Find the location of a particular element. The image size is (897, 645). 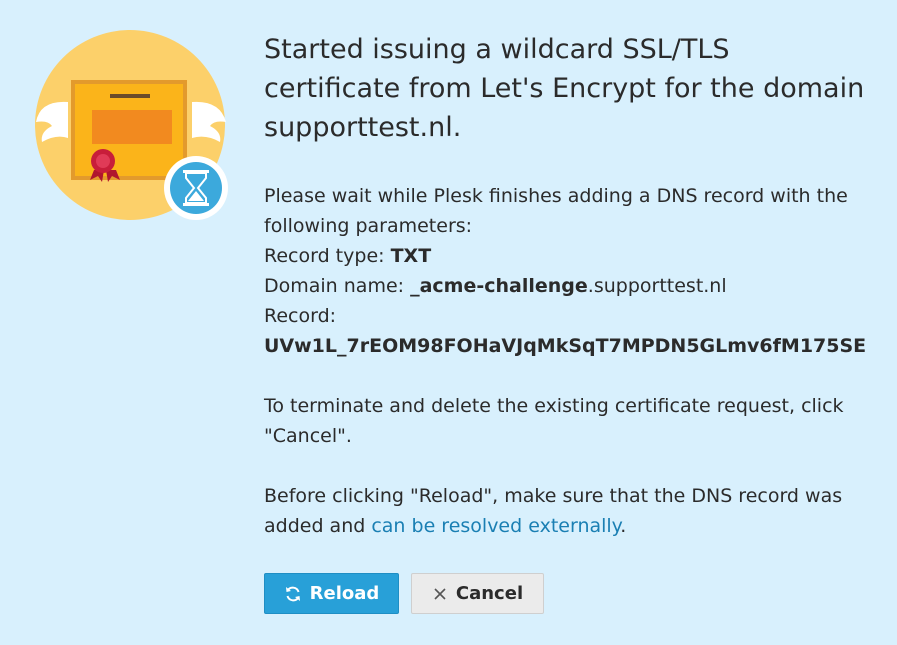

cancel-button-label: Cancel is located at coordinates (489, 593).